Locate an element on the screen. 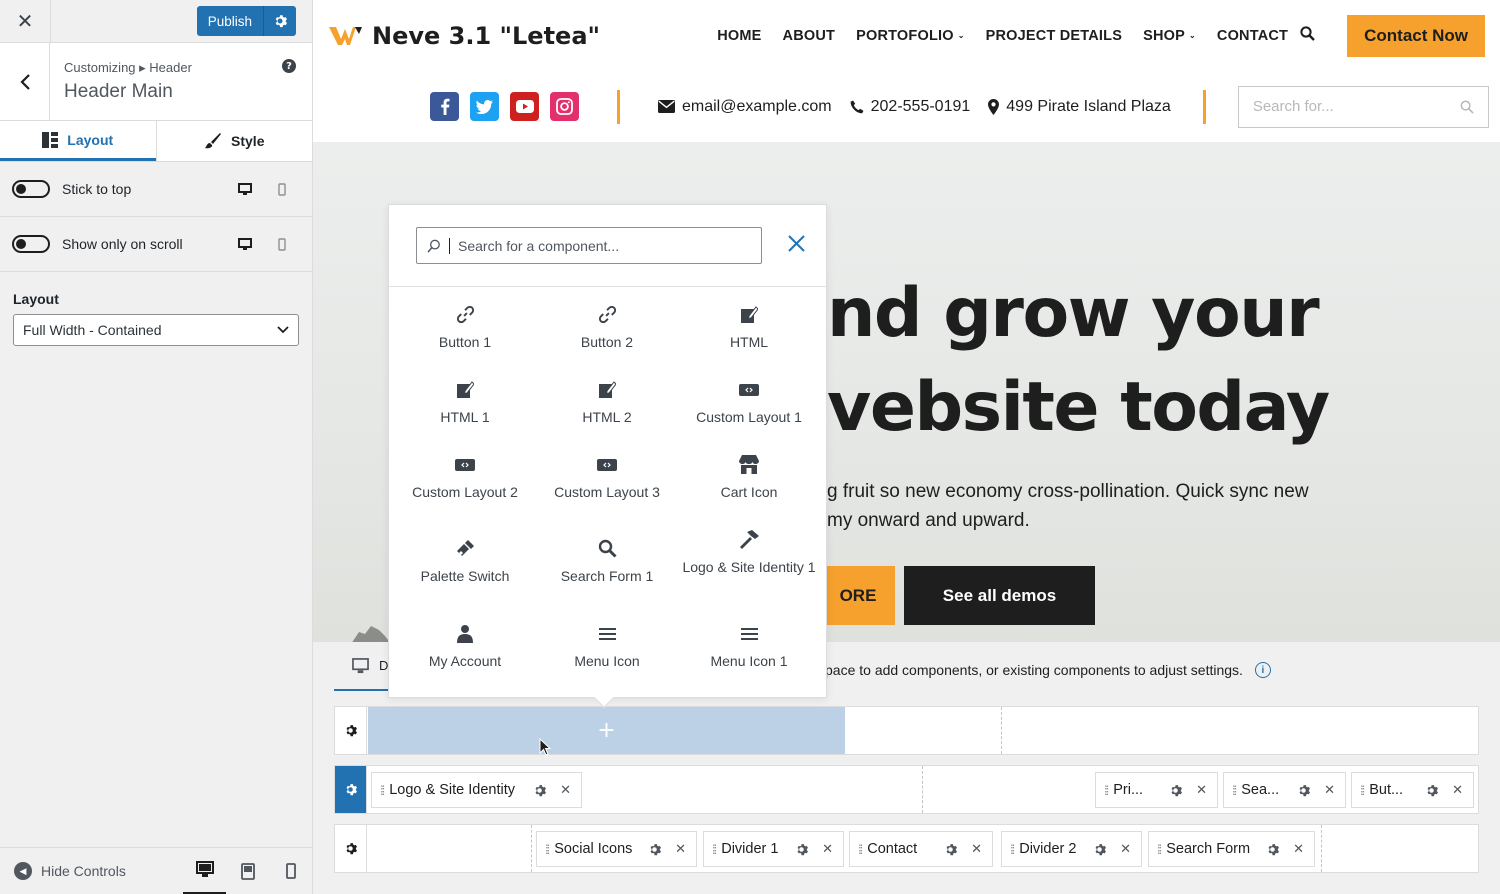 The image size is (1500, 894). help-icon: ? is located at coordinates (289, 66).